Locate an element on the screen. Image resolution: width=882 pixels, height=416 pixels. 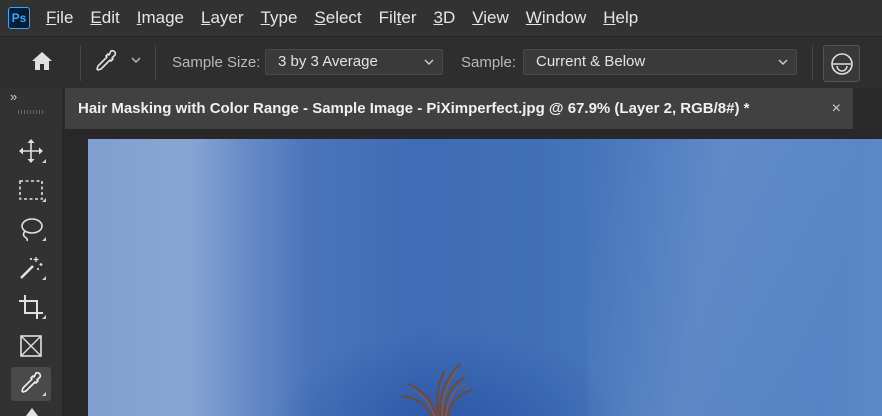
menu-item: Filter is located at coordinates (398, 18).